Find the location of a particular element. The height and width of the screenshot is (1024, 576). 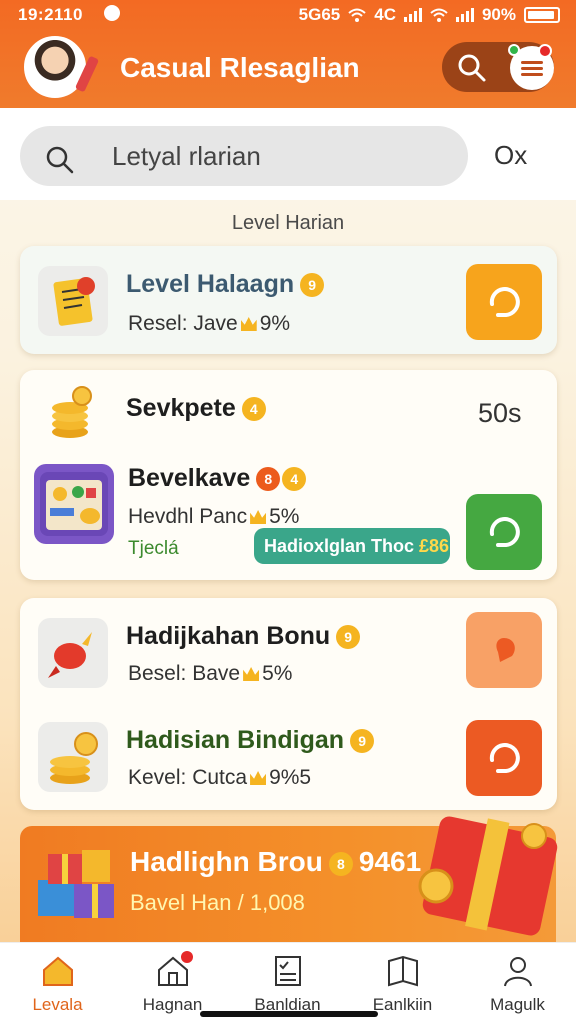

app-header: 19:2110 5G65 4C 90% Casual Rlesaglian is located at coordinates (288, 54).